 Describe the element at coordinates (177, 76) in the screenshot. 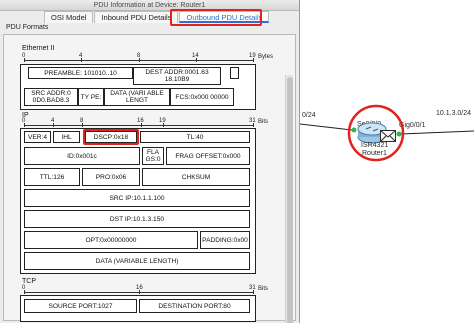

I see `dest-addr-field: DEST ADDR:0001.63 18.10B9` at that location.